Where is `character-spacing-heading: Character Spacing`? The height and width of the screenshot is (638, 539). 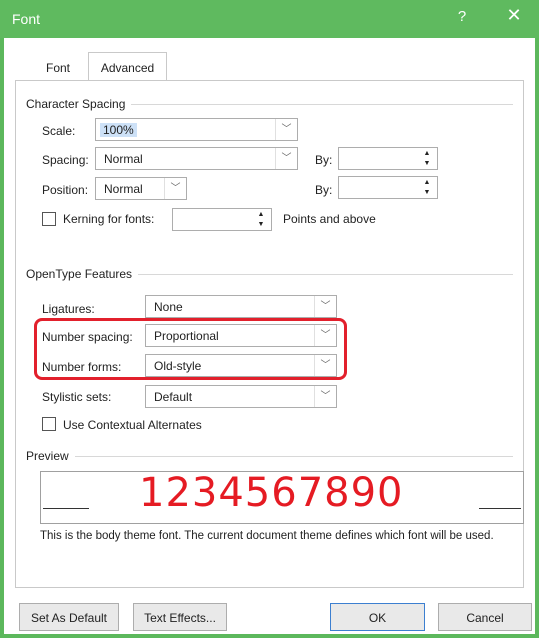 character-spacing-heading: Character Spacing is located at coordinates (79, 104).